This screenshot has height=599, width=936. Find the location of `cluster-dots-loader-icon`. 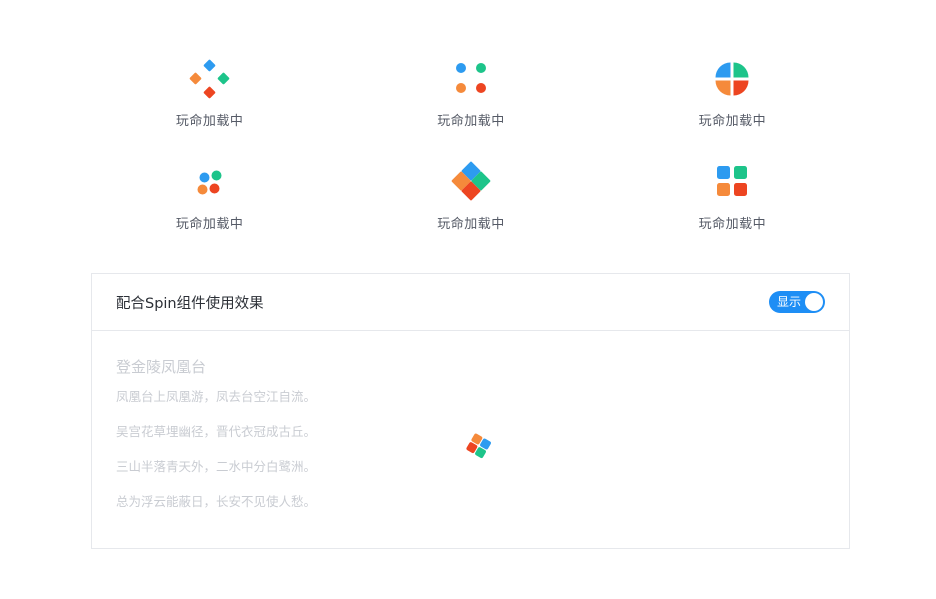

cluster-dots-loader-icon is located at coordinates (210, 183).